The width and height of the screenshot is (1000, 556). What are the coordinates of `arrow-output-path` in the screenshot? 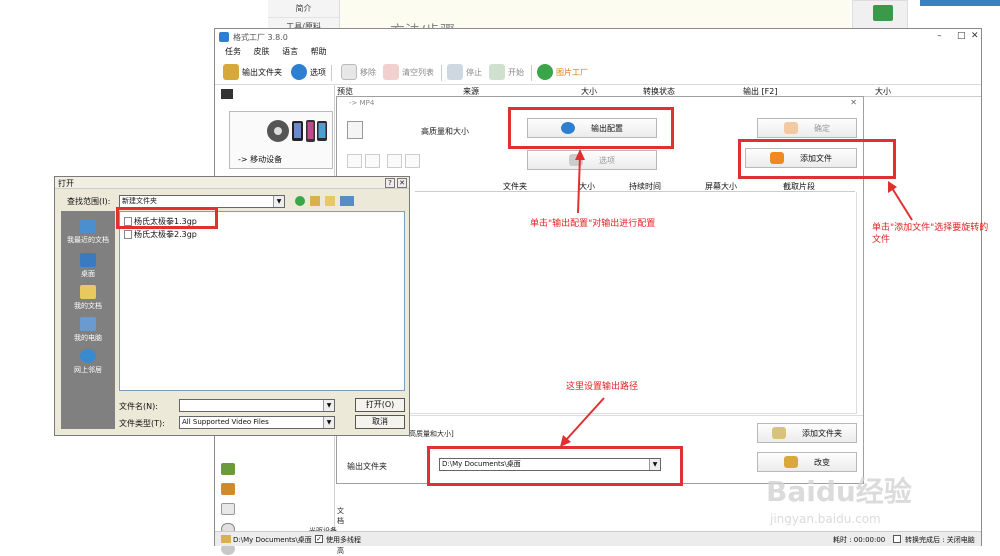 It's located at (585, 419).